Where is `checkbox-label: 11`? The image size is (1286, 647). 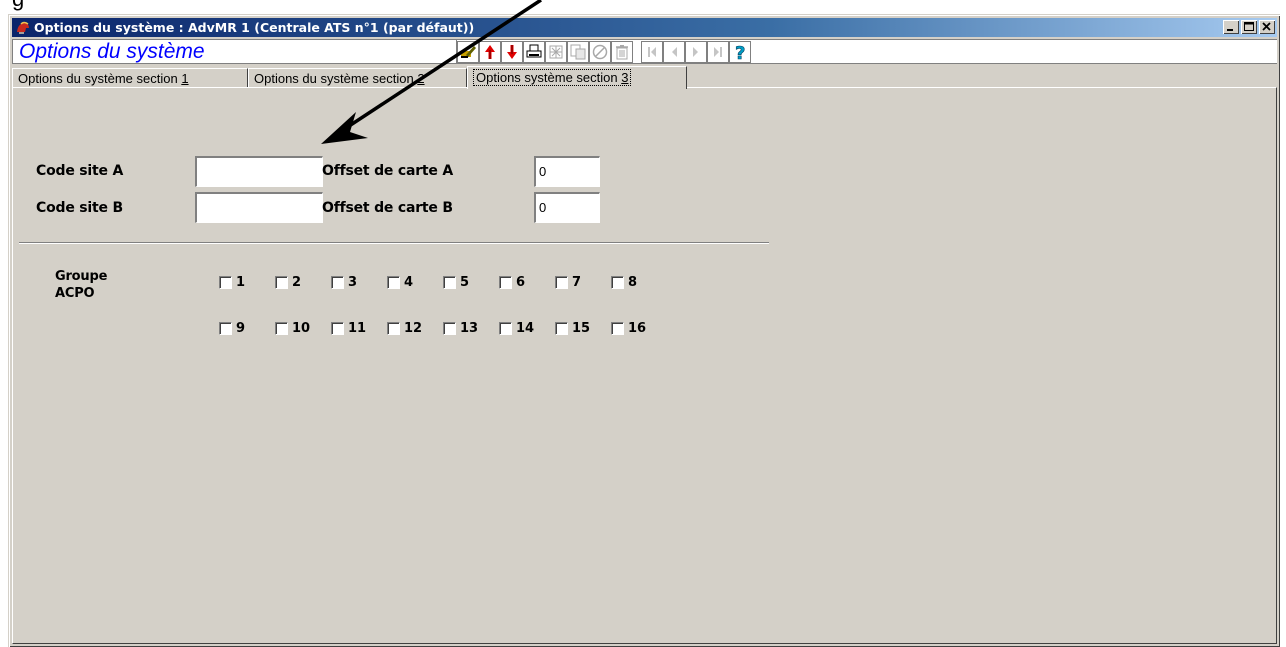 checkbox-label: 11 is located at coordinates (357, 328).